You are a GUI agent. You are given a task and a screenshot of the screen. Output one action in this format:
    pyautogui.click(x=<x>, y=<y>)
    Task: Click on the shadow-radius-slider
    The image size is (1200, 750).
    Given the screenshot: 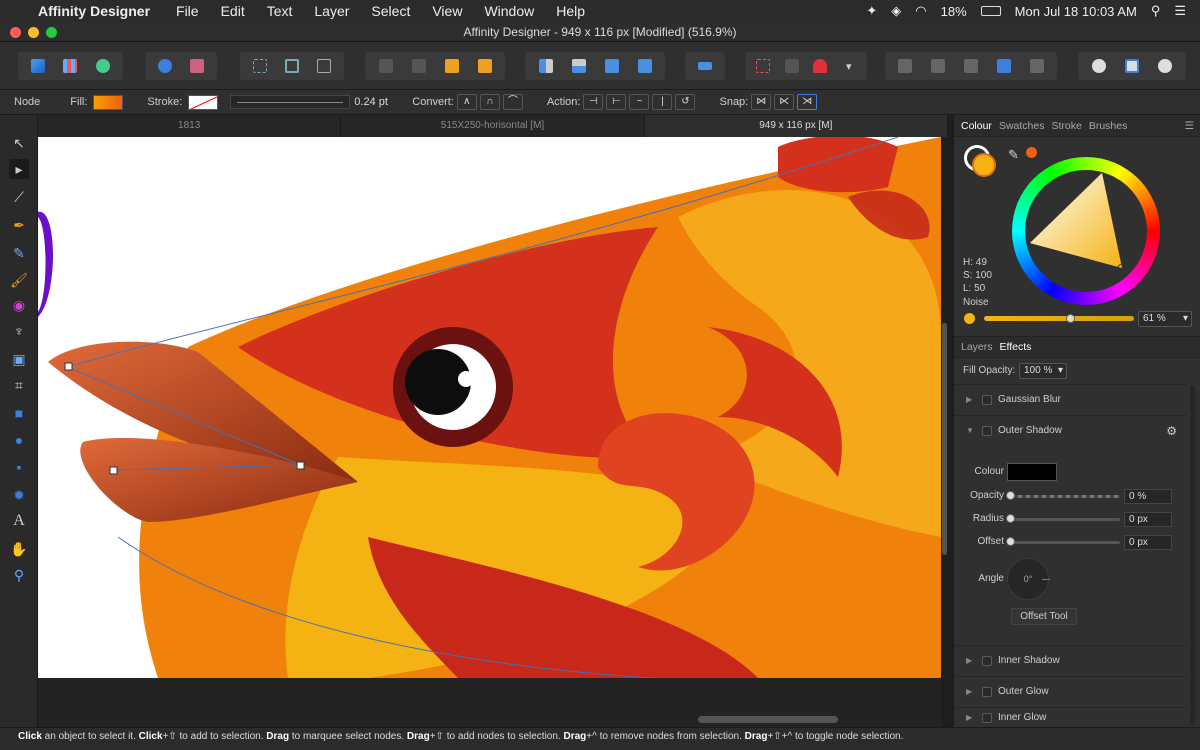 What is the action you would take?
    pyautogui.click(x=1065, y=519)
    